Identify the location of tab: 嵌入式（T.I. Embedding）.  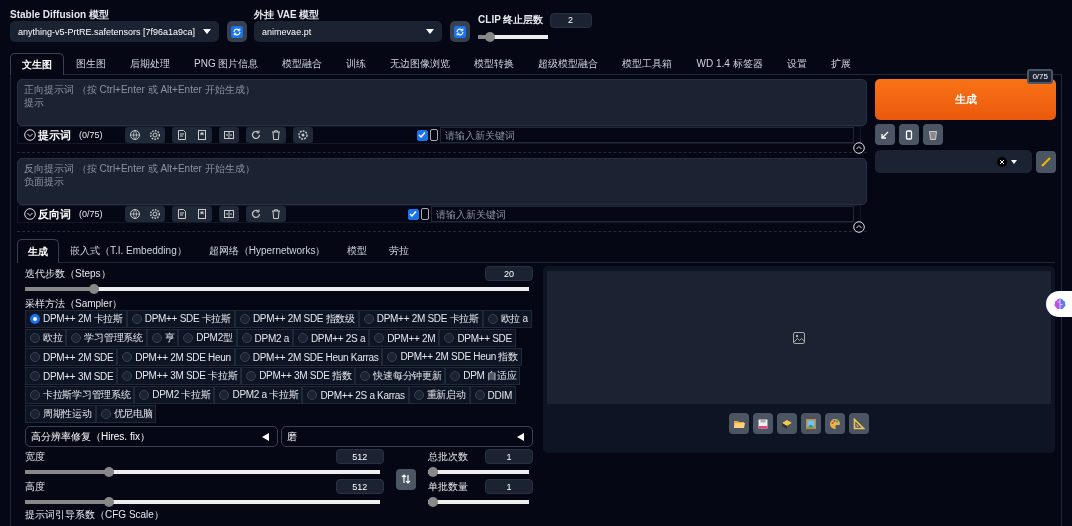
(128, 250).